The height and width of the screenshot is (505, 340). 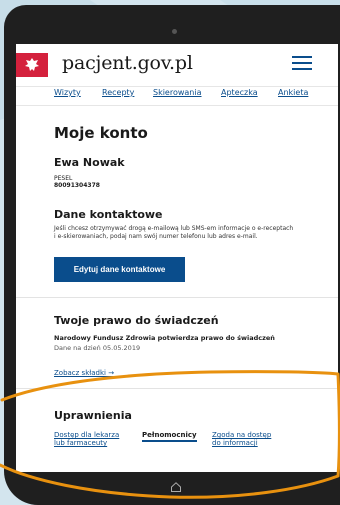 What do you see at coordinates (77, 185) in the screenshot?
I see `pesel-value: 80091304378` at bounding box center [77, 185].